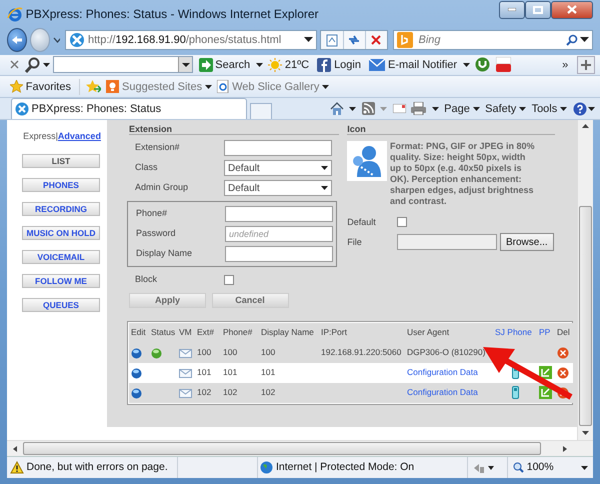  Describe the element at coordinates (186, 332) in the screenshot. I see `column-header: VM` at that location.